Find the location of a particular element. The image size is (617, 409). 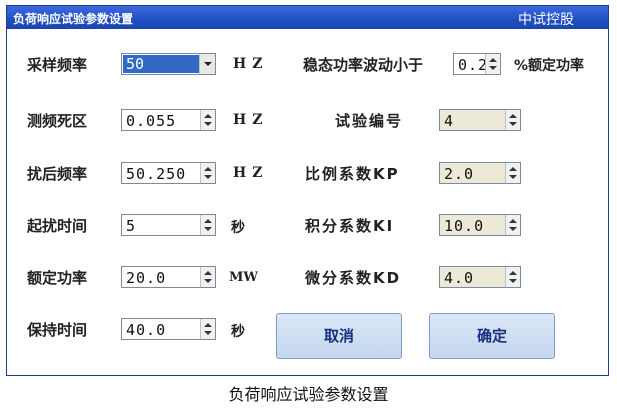

rated-power-input: 20.0 is located at coordinates (168, 277).